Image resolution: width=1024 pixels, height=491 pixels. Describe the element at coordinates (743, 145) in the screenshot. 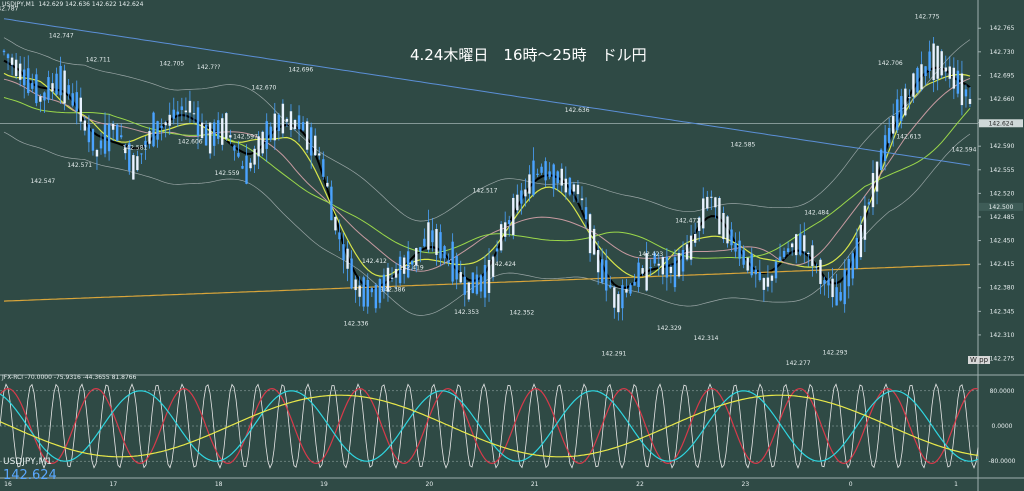

I see `swing-price-label: 142.585` at that location.